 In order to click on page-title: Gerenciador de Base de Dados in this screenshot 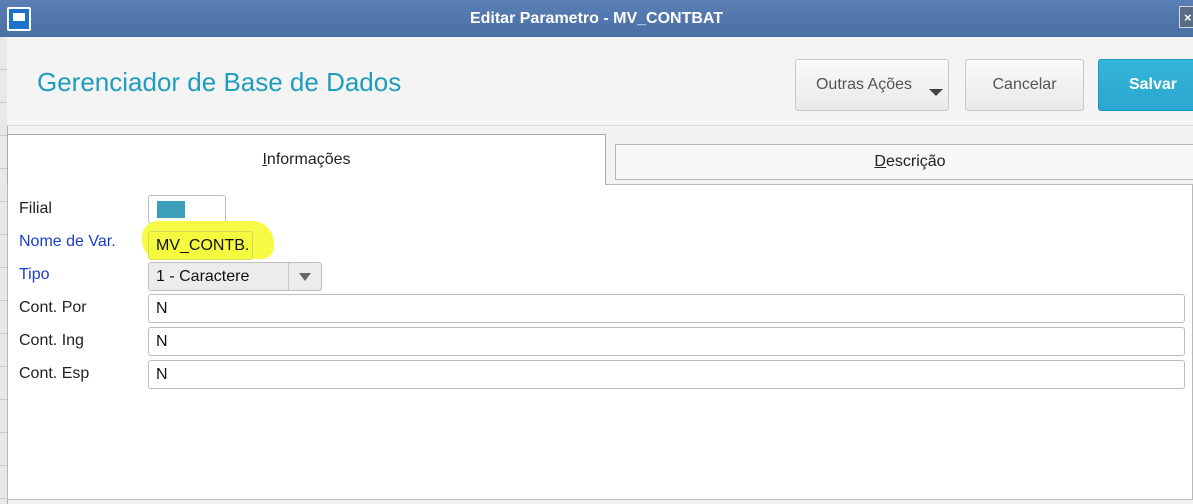, I will do `click(219, 82)`.